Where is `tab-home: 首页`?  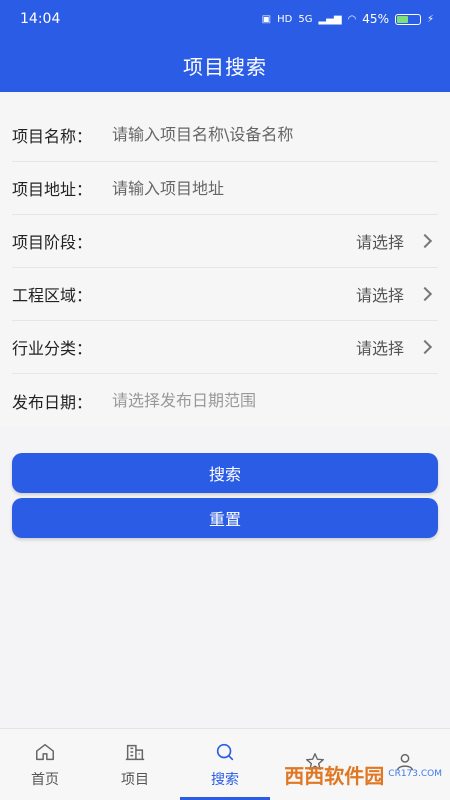 tab-home: 首页 is located at coordinates (45, 764).